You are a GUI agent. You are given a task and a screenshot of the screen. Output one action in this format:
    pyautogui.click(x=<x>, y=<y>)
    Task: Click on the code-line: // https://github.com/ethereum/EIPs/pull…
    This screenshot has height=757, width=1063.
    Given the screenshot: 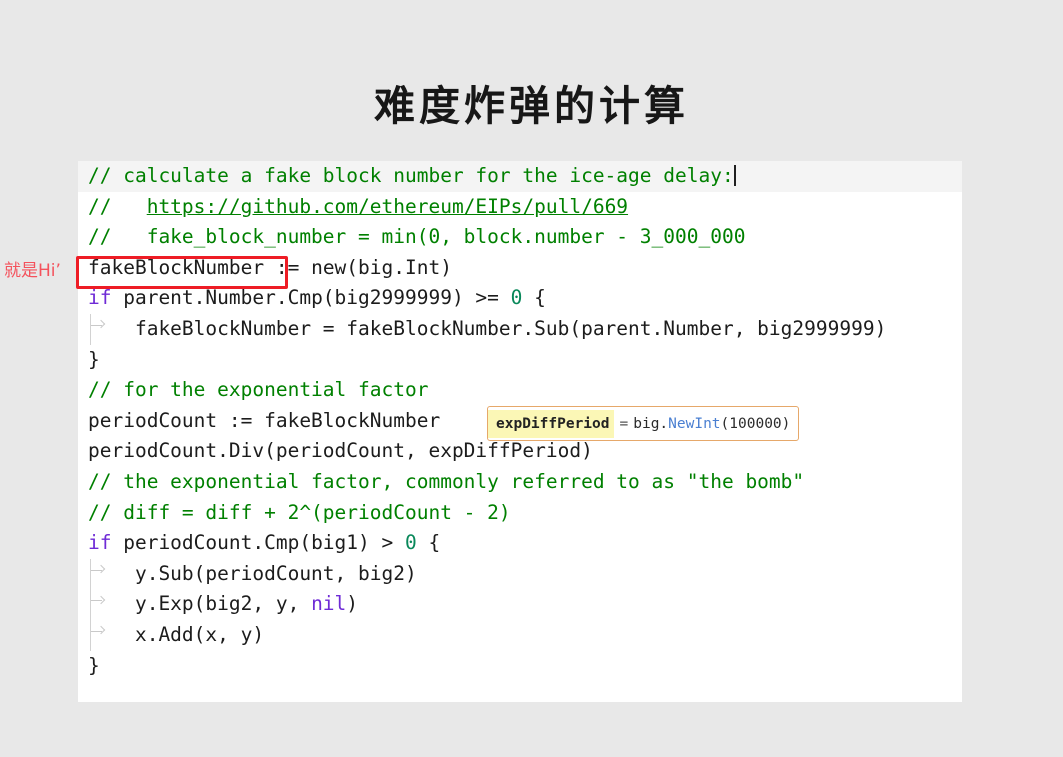 What is the action you would take?
    pyautogui.click(x=520, y=207)
    